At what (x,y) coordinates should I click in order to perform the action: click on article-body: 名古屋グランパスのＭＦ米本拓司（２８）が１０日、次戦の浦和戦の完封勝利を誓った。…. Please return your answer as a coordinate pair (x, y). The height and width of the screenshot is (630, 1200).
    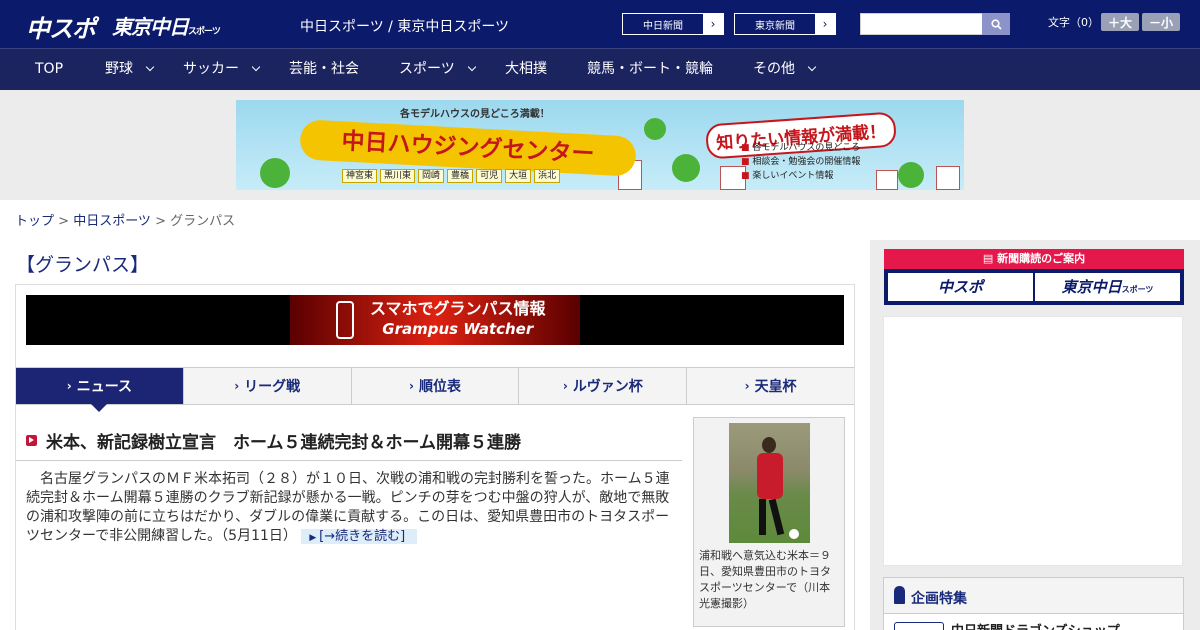
    Looking at the image, I should click on (353, 509).